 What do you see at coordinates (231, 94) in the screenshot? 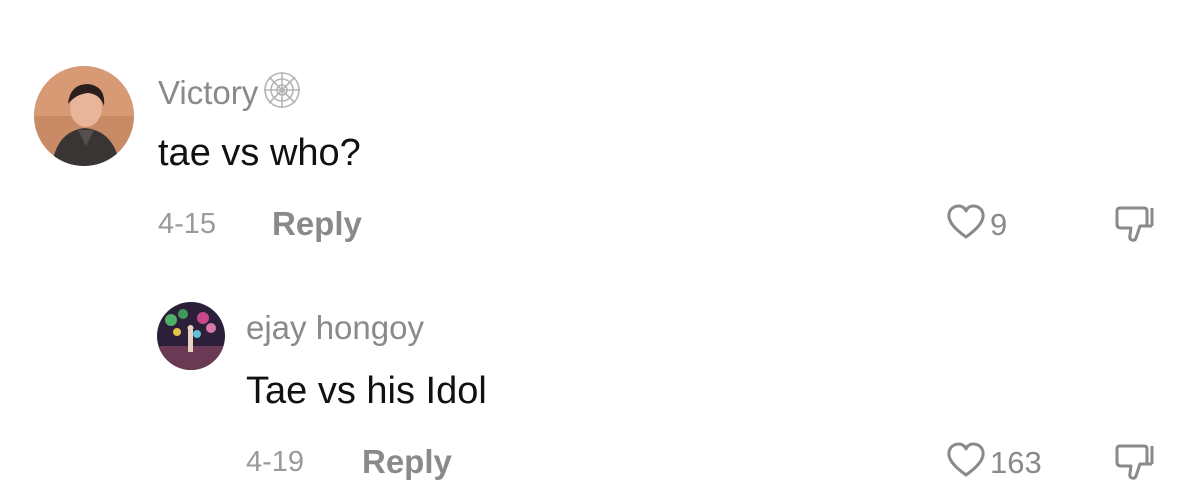
I see `username: Victory` at bounding box center [231, 94].